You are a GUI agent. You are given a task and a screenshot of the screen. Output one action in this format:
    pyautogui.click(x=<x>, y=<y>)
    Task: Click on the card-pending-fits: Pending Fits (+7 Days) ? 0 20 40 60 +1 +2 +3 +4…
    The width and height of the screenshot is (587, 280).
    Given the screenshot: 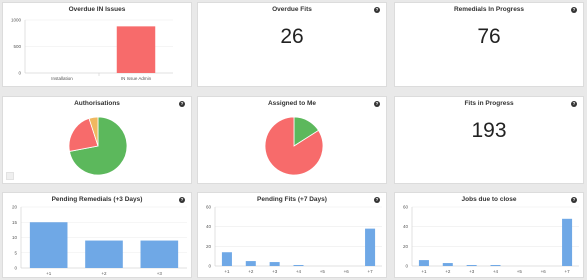 What is the action you would take?
    pyautogui.click(x=292, y=235)
    